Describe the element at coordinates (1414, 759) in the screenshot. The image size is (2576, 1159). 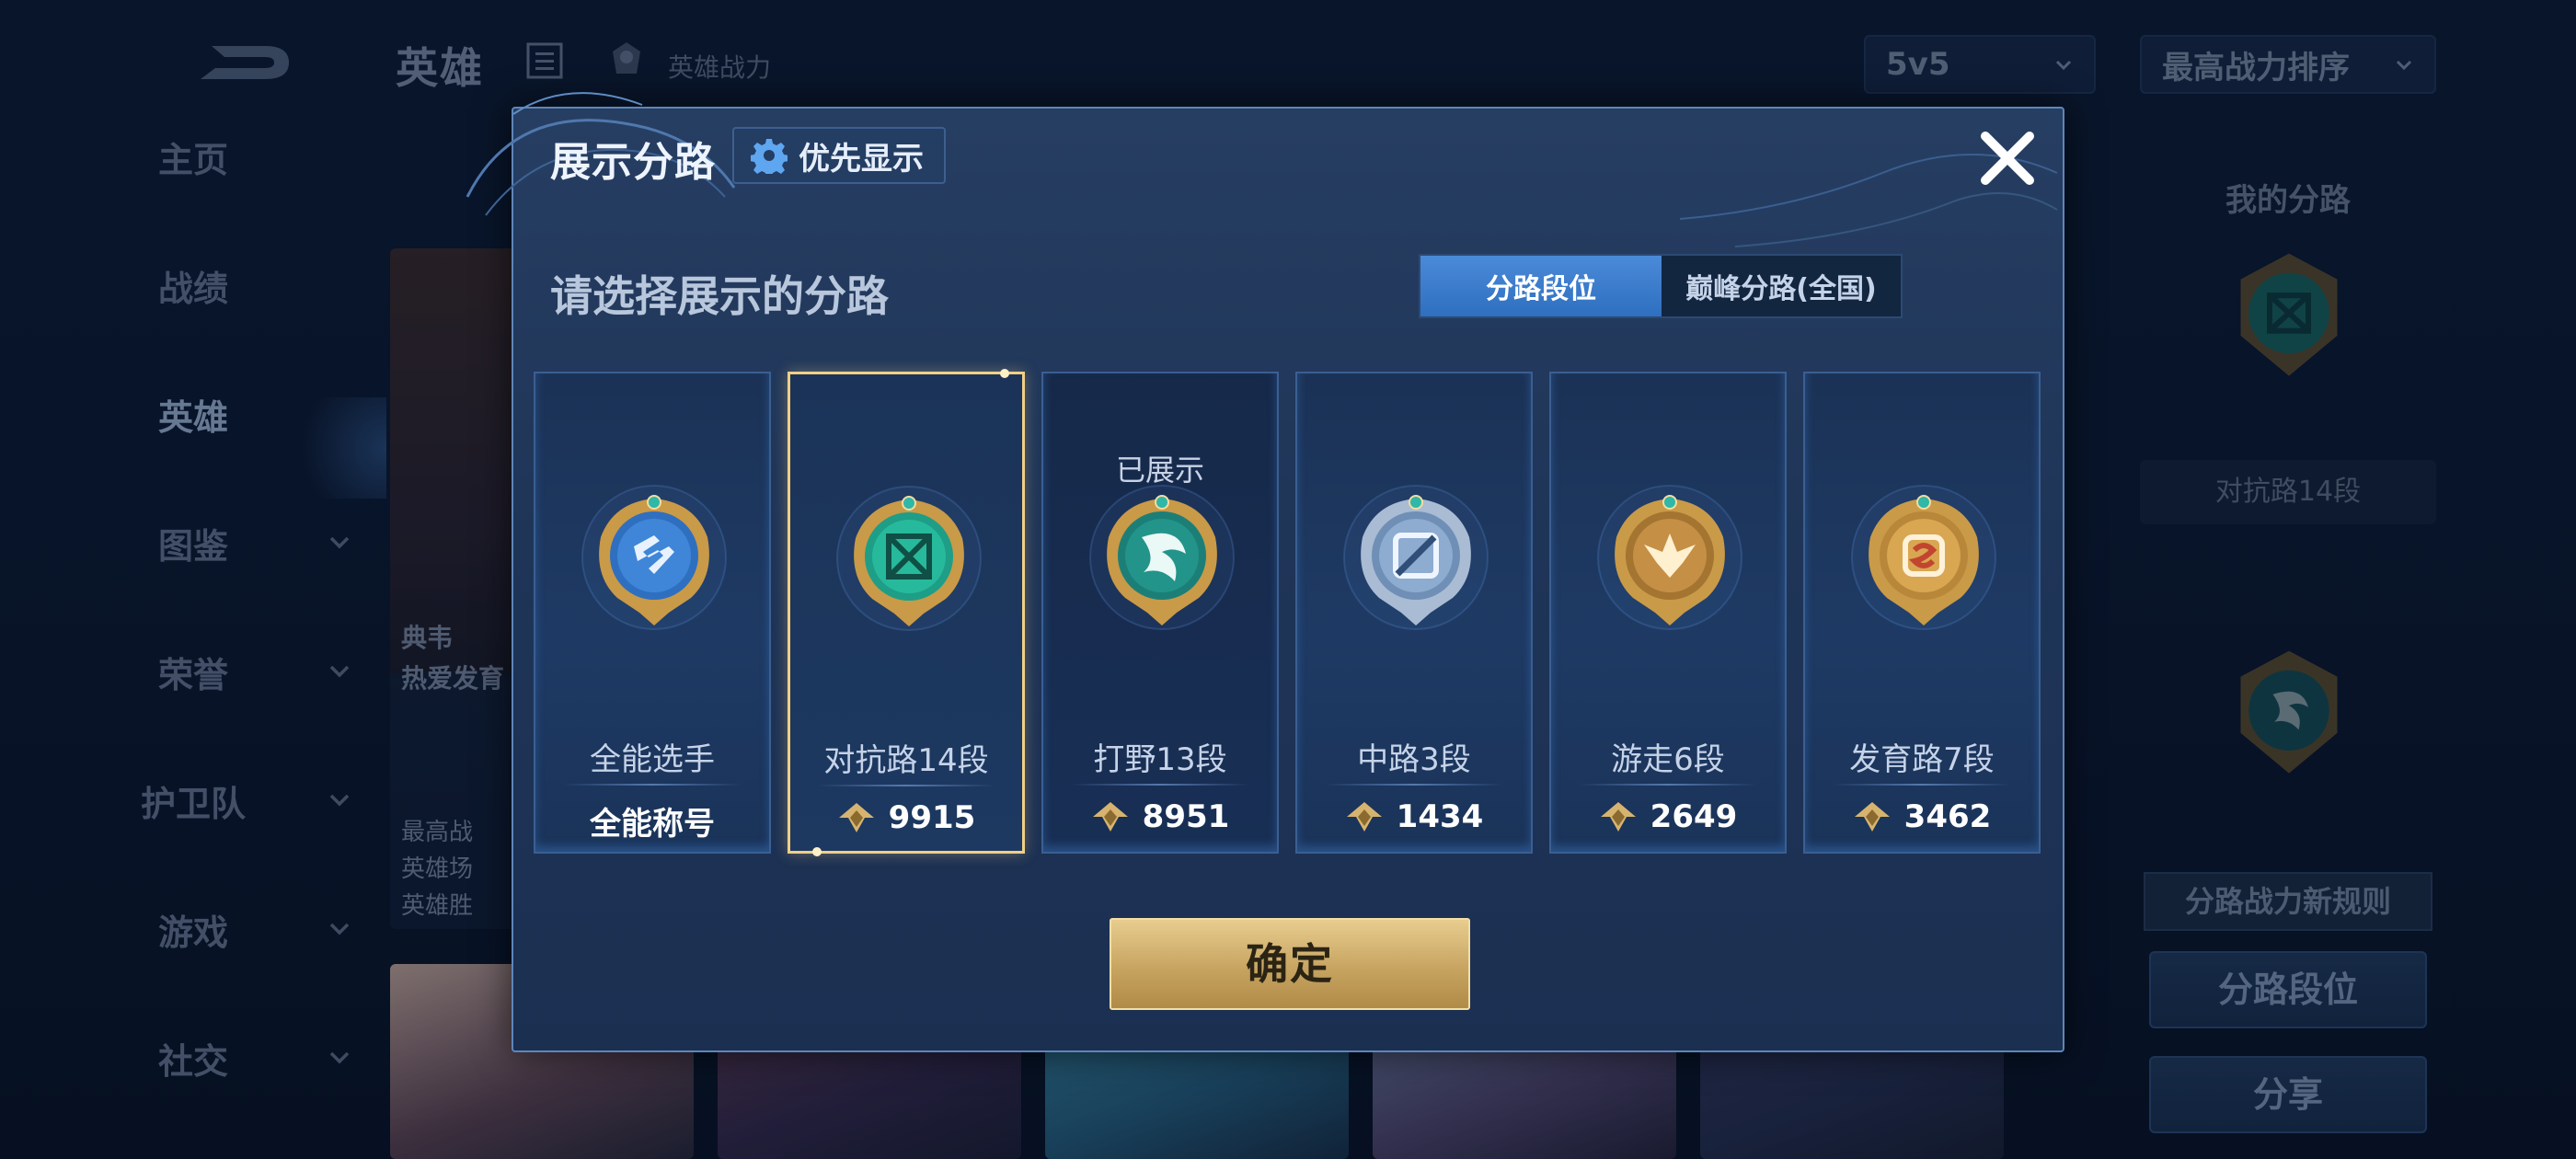
I see `lane-rank-label: 中路3段` at that location.